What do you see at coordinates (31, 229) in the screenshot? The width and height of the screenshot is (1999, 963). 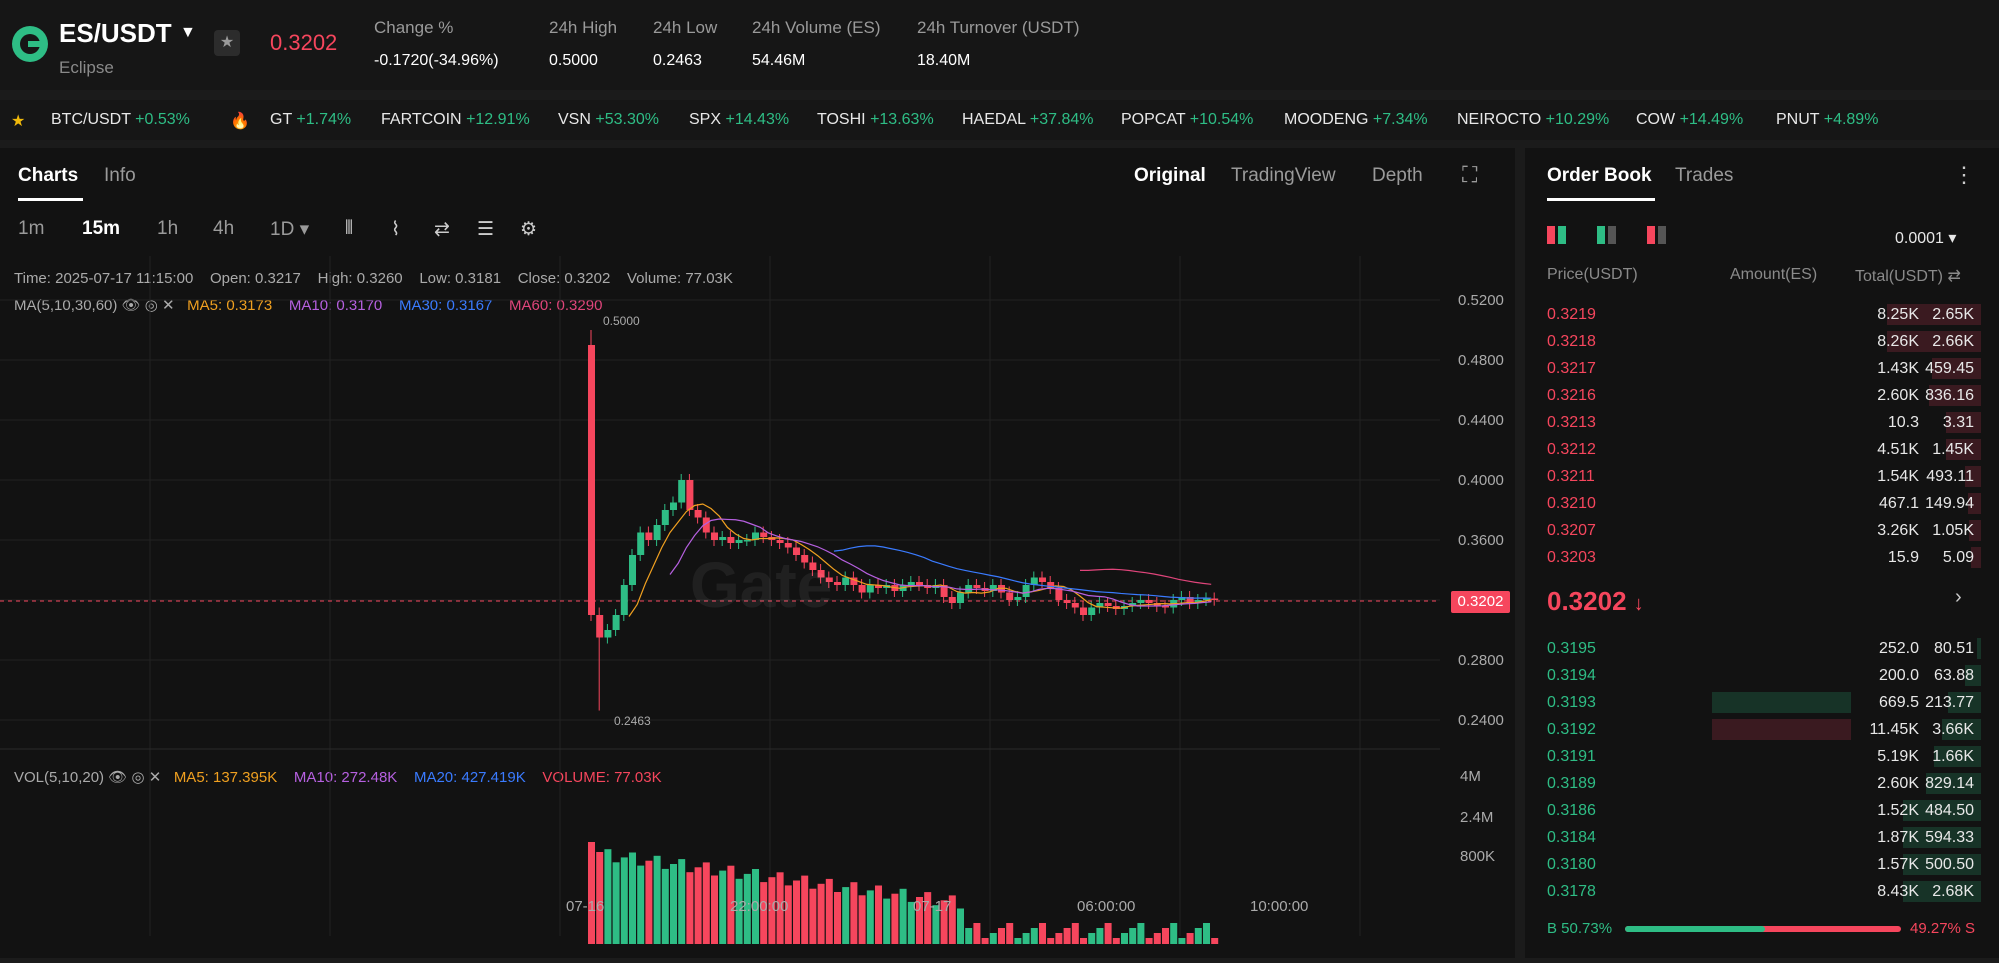 I see `timeframe-1m: 1m` at bounding box center [31, 229].